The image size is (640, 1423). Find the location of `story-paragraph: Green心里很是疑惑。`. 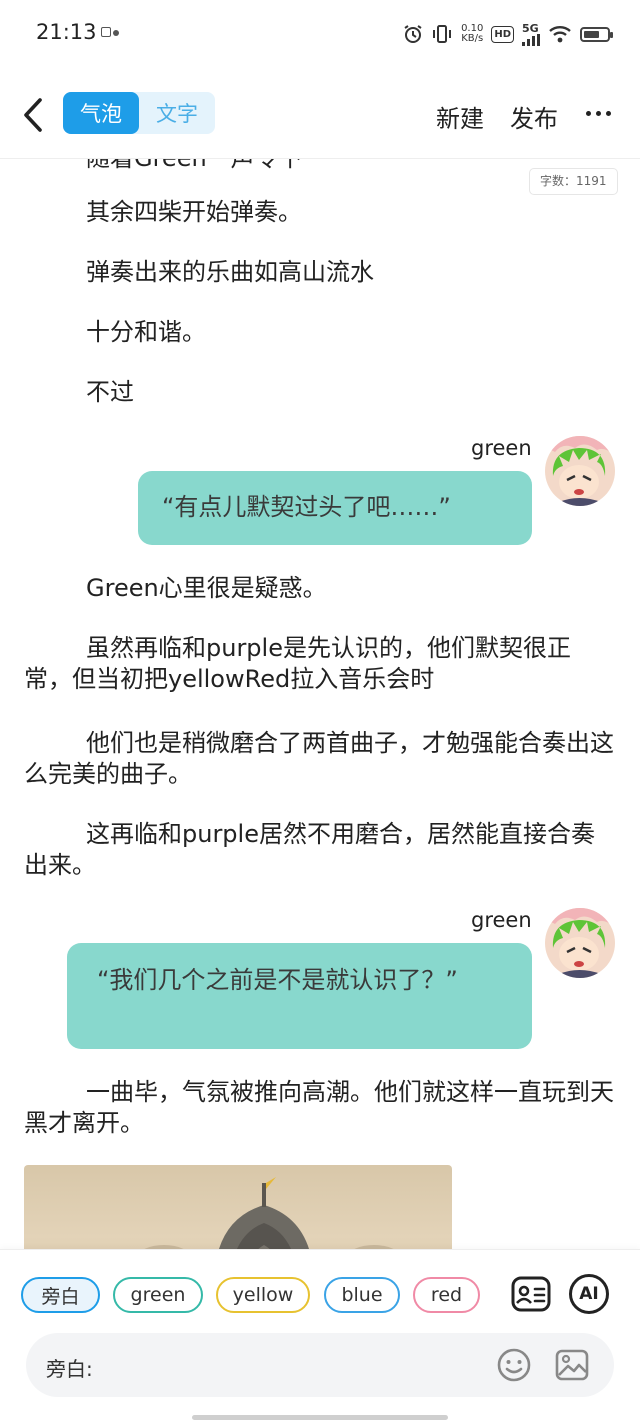

story-paragraph: Green心里很是疑惑。 is located at coordinates (319, 588).